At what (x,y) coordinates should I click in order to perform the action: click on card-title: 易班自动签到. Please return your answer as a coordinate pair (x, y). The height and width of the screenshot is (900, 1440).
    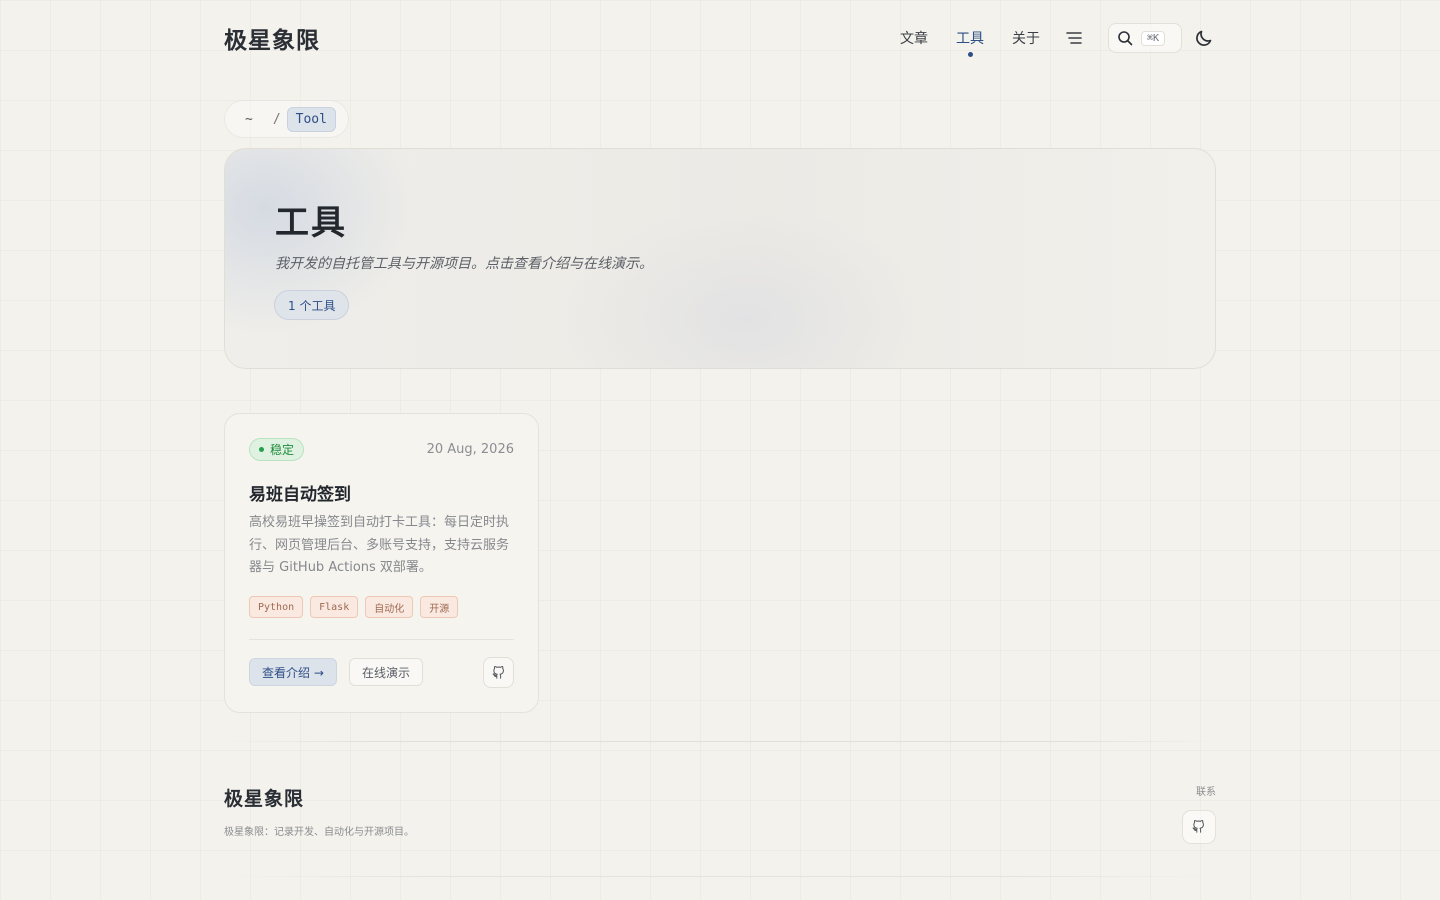
    Looking at the image, I should click on (300, 492).